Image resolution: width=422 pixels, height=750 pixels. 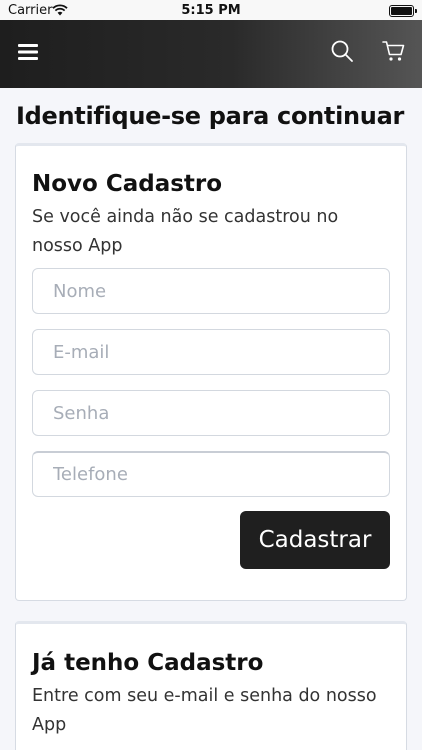 I want to click on email-input, so click(x=211, y=352).